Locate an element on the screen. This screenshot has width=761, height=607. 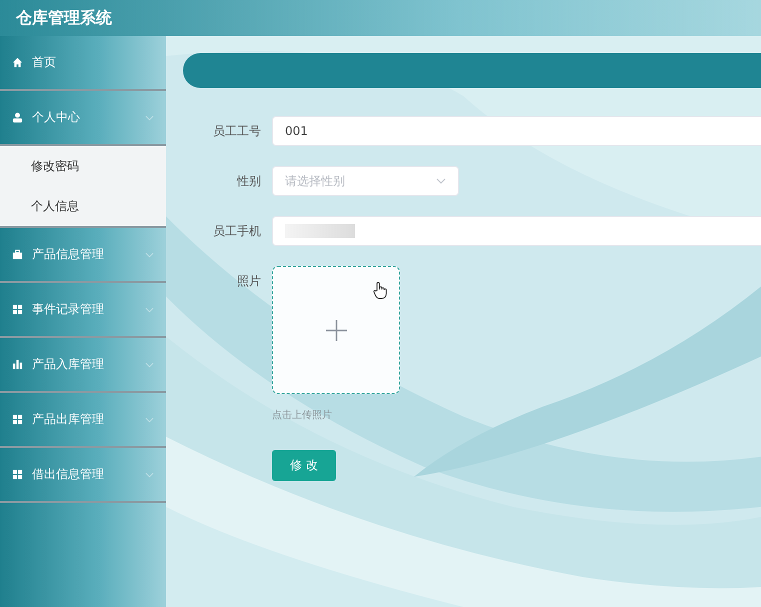
input-field is located at coordinates (516, 231).